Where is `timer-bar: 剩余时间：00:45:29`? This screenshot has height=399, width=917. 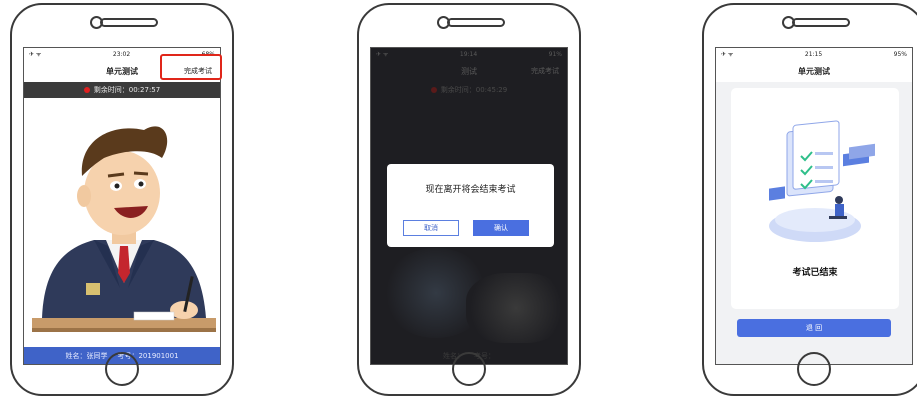 timer-bar: 剩余时间：00:45:29 is located at coordinates (469, 90).